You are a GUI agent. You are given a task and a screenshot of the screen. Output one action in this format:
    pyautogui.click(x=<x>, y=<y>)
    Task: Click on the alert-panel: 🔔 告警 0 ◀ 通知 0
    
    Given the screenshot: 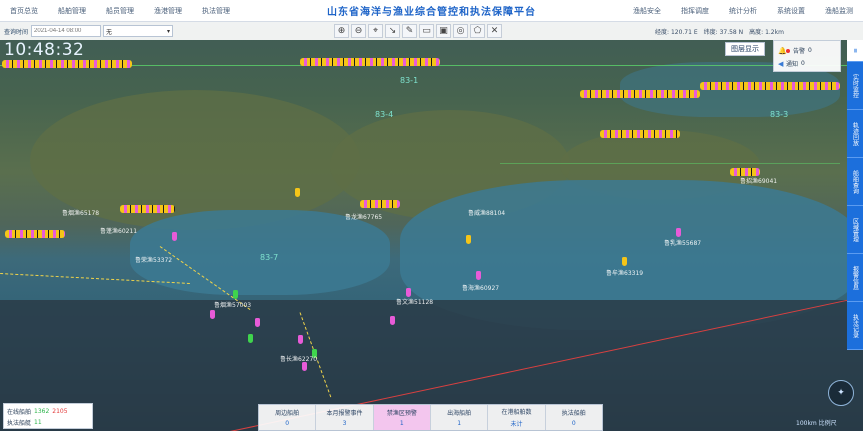 What is the action you would take?
    pyautogui.click(x=807, y=56)
    